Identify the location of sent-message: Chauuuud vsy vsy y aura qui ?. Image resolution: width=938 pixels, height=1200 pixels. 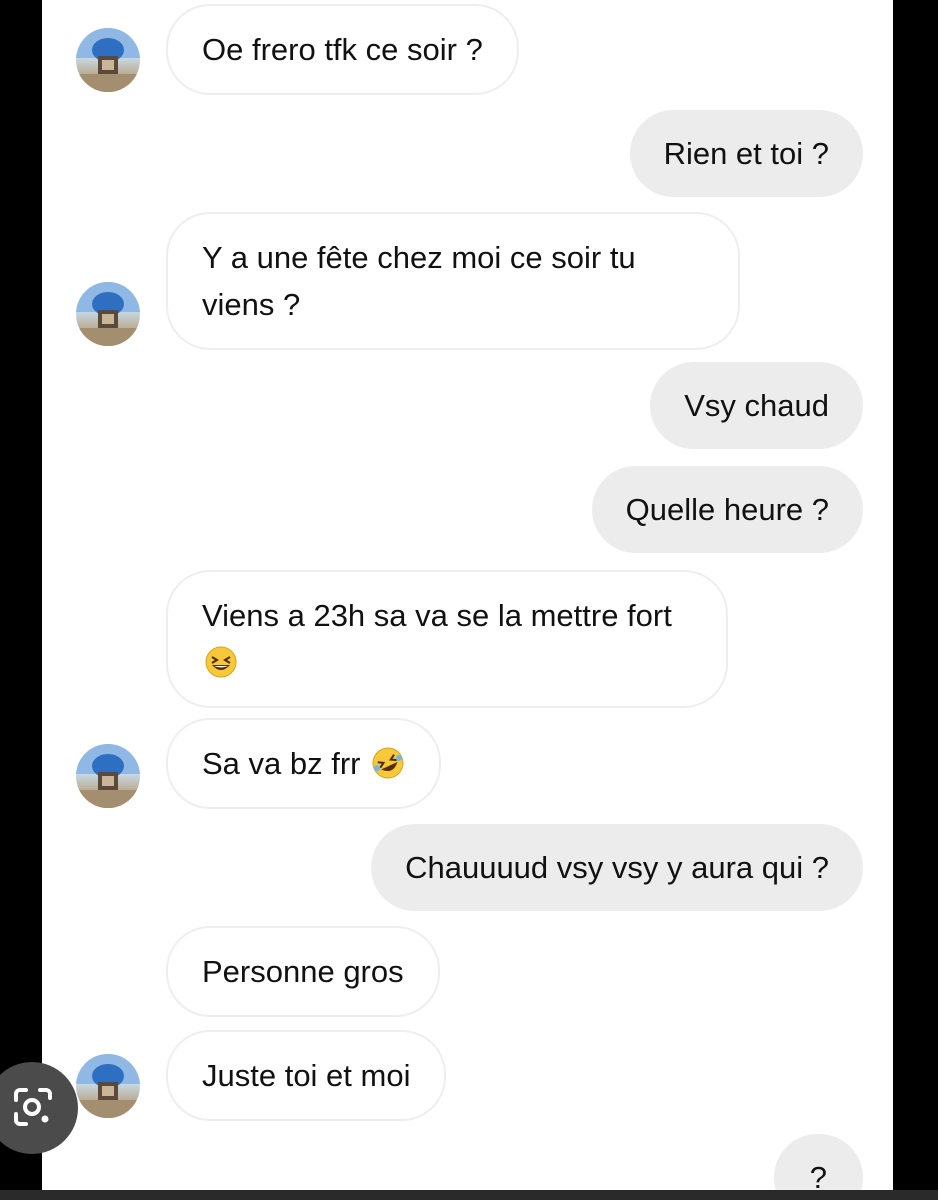
(617, 867).